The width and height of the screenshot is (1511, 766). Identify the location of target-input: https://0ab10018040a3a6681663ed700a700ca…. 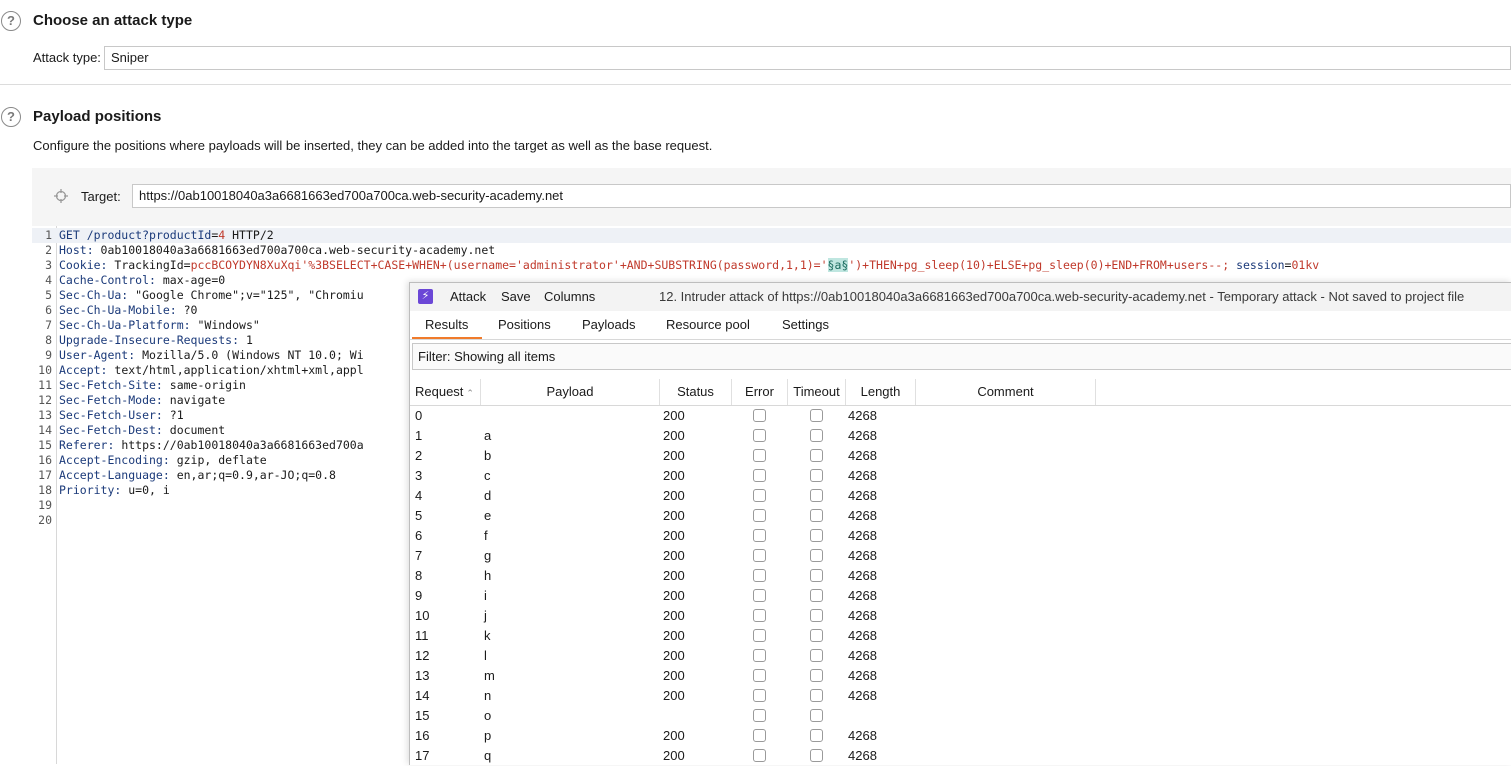
(821, 196).